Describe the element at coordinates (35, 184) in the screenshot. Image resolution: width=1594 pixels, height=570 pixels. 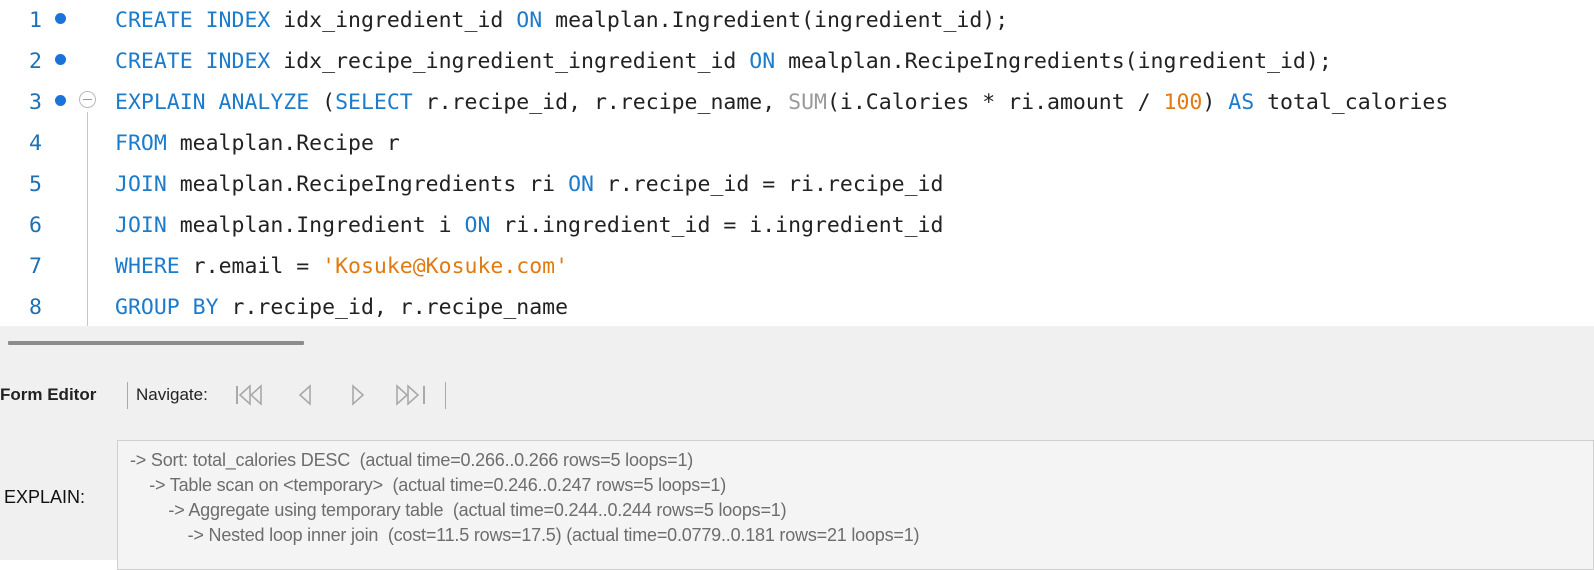
I see `line-number: 5` at that location.